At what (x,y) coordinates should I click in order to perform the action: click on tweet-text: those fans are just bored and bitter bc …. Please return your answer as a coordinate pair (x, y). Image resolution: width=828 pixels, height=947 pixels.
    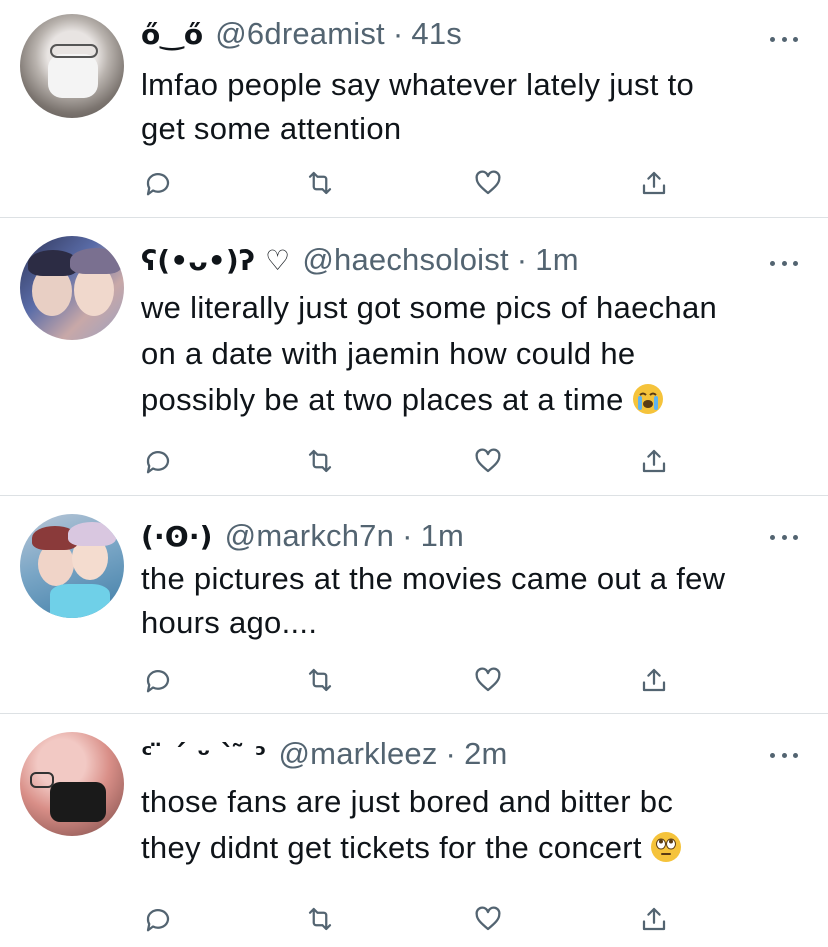
    Looking at the image, I should click on (471, 825).